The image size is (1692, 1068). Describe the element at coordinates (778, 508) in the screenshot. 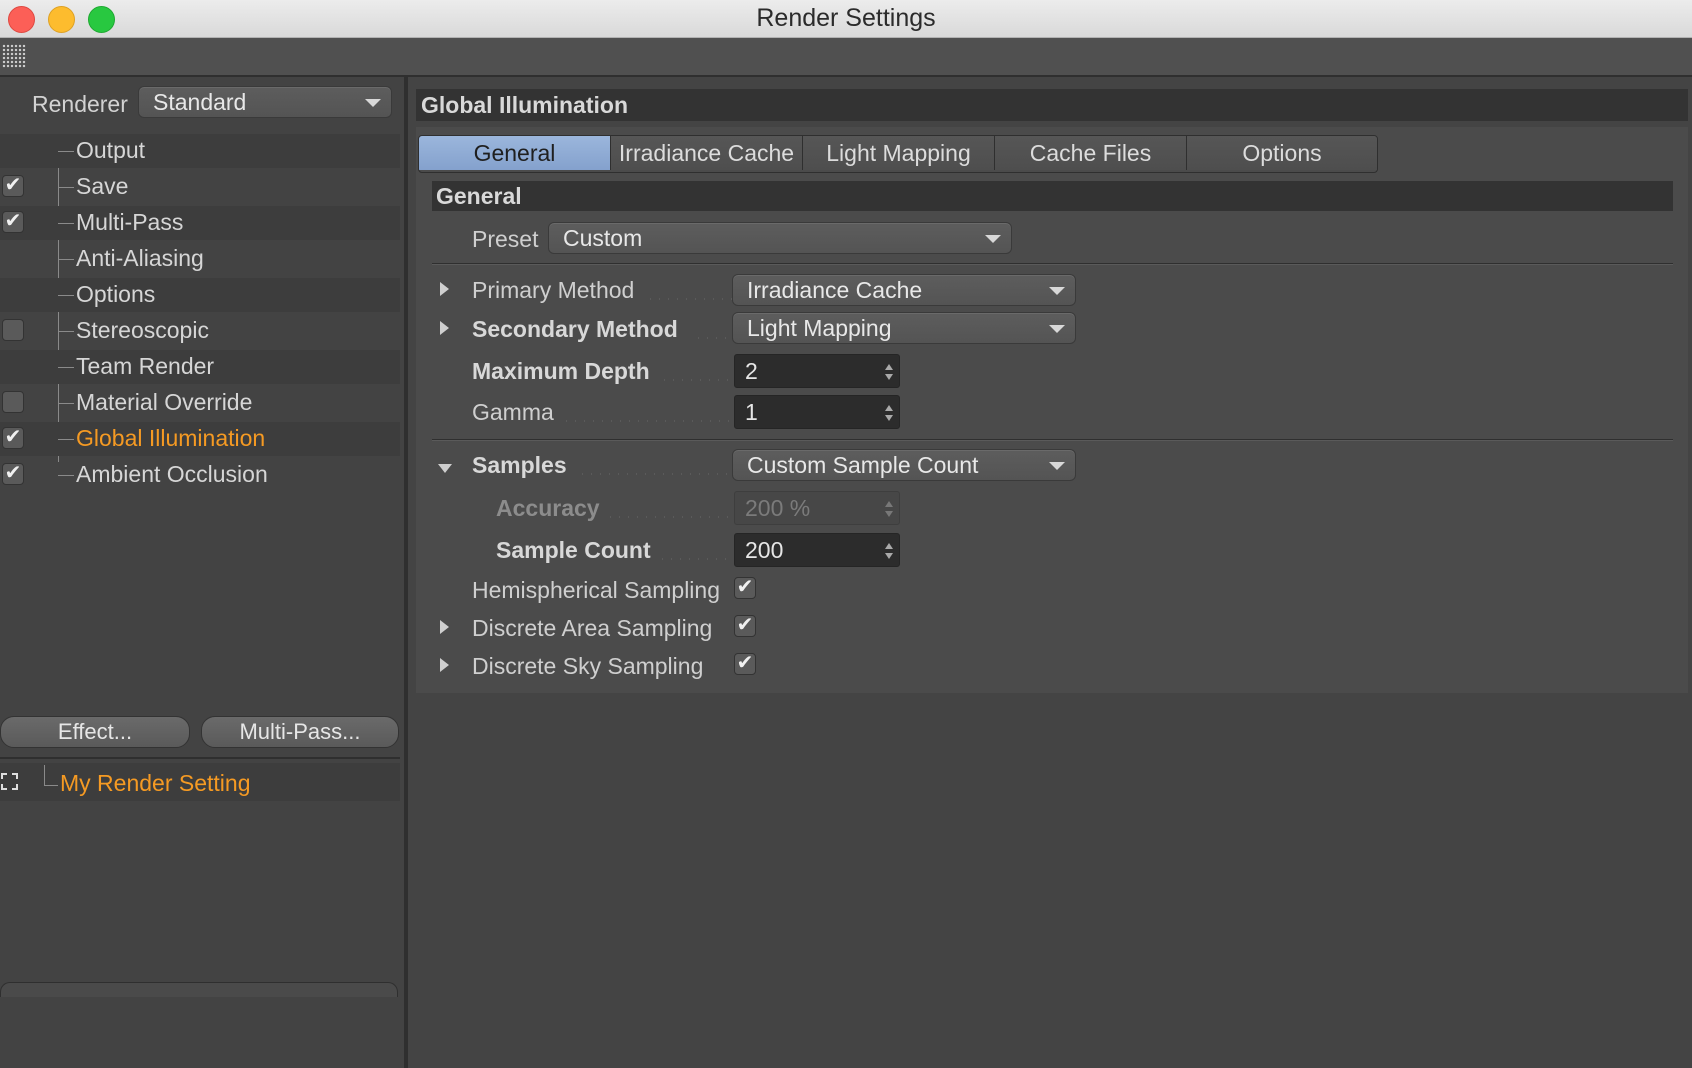

I see `accuracy-value: 200 %` at that location.